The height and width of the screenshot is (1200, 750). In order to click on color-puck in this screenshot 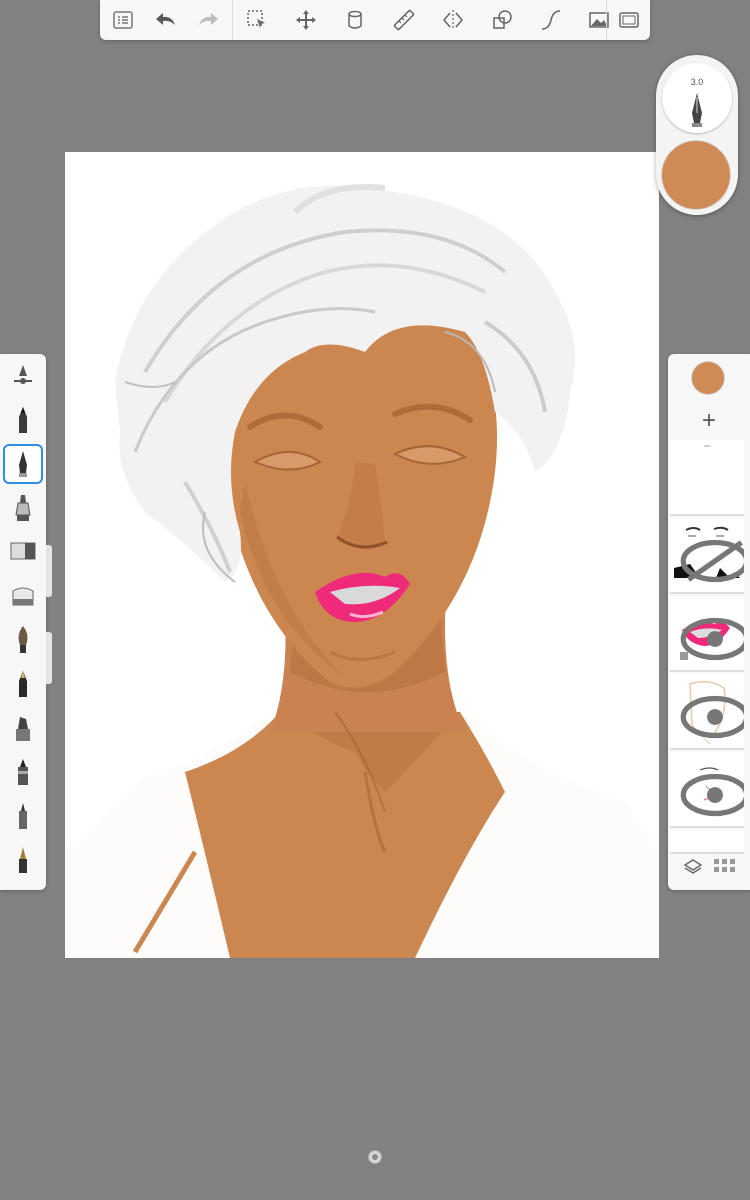, I will do `click(696, 175)`.